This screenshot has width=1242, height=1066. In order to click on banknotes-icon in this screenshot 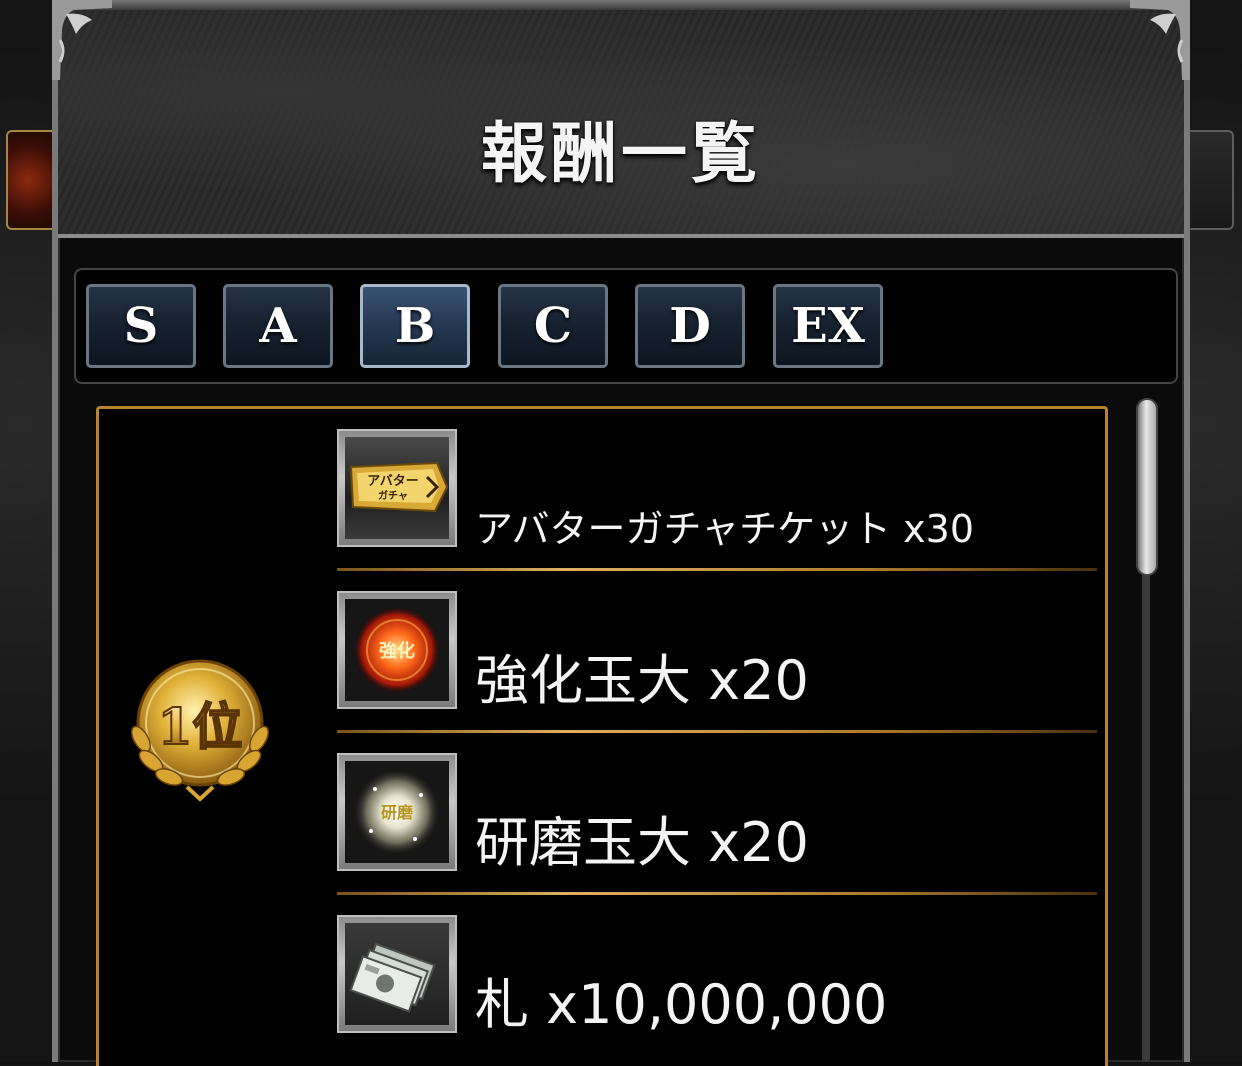, I will do `click(392, 977)`.